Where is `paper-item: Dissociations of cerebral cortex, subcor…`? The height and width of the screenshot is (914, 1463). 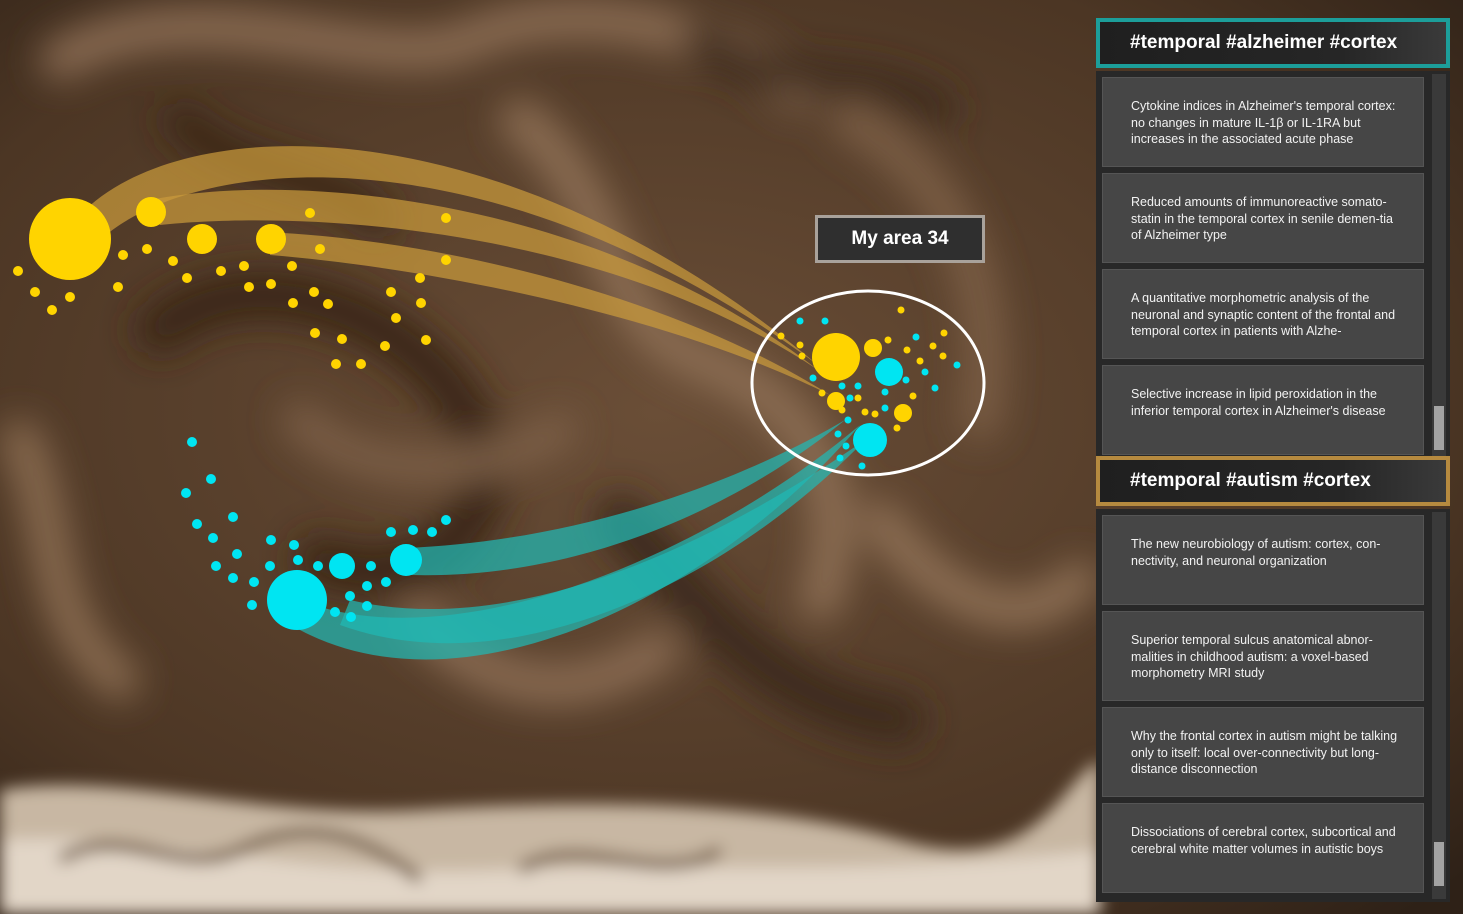
paper-item: Dissociations of cerebral cortex, subcor… is located at coordinates (1263, 848).